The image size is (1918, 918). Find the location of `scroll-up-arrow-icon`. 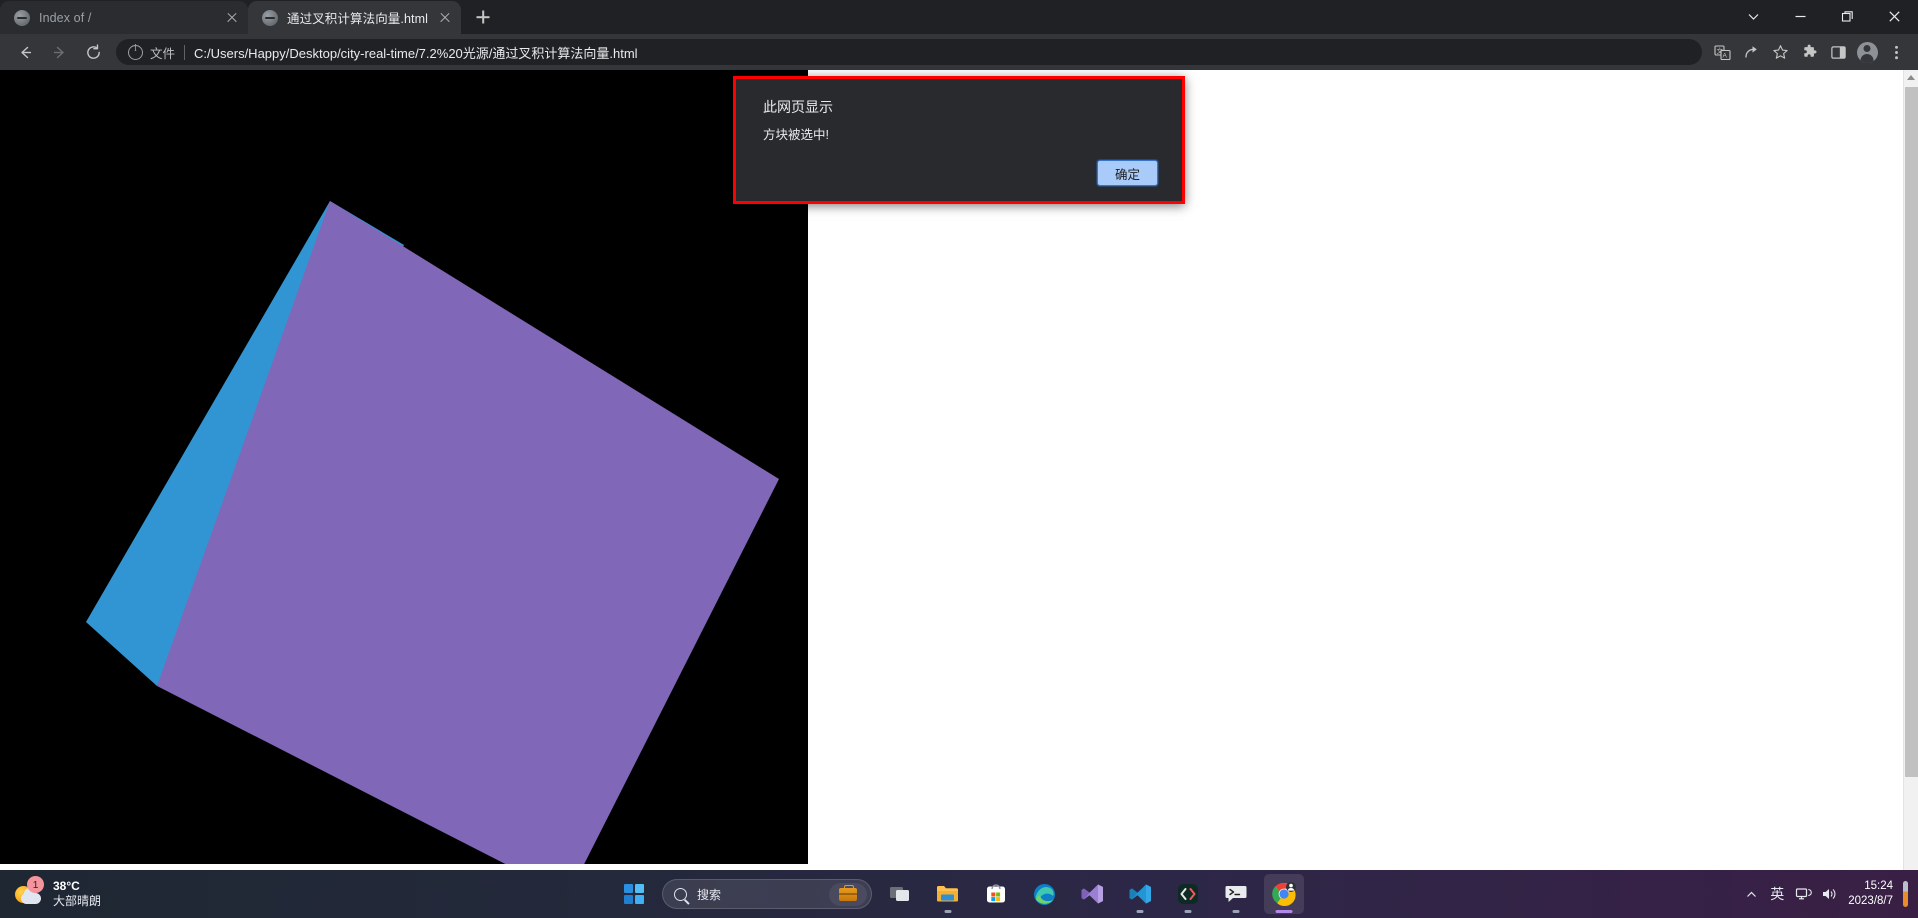

scroll-up-arrow-icon is located at coordinates (1911, 77).